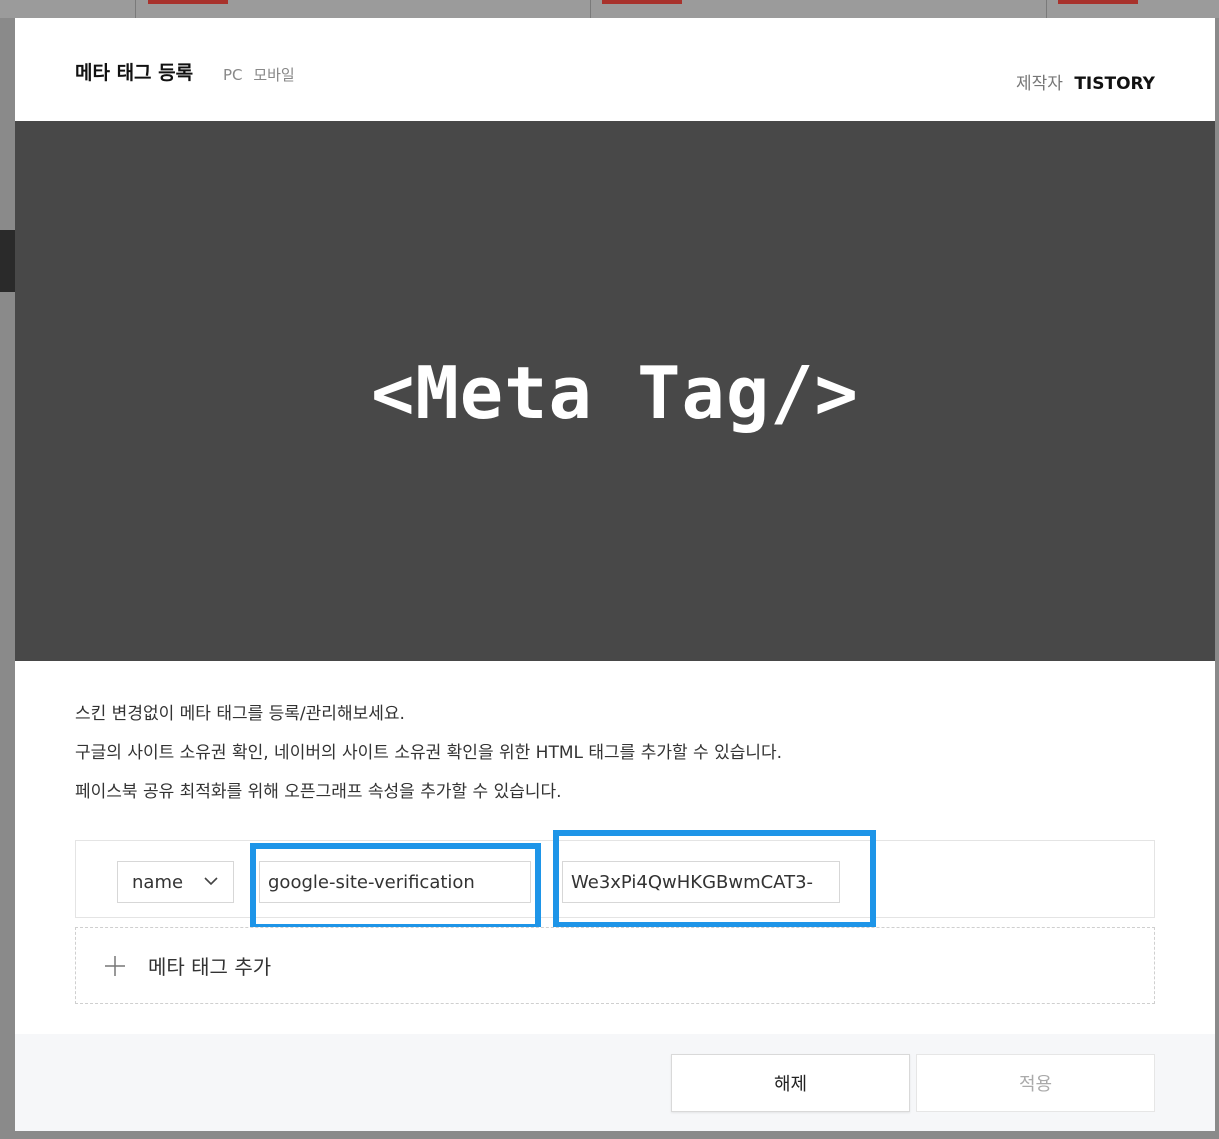 The width and height of the screenshot is (1219, 1139). I want to click on modal-header: 메타 태그 등록 PC 모바일 제작자 TISTORY, so click(615, 69).